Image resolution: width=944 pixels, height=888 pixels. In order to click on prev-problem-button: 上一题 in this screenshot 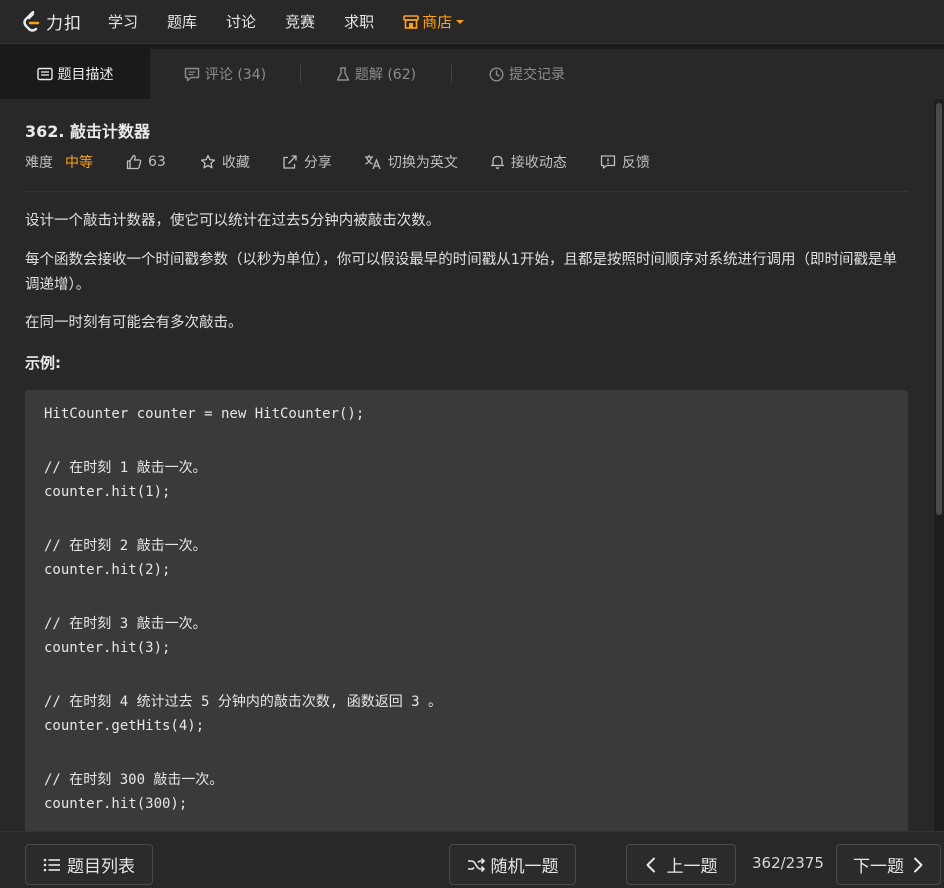, I will do `click(681, 864)`.